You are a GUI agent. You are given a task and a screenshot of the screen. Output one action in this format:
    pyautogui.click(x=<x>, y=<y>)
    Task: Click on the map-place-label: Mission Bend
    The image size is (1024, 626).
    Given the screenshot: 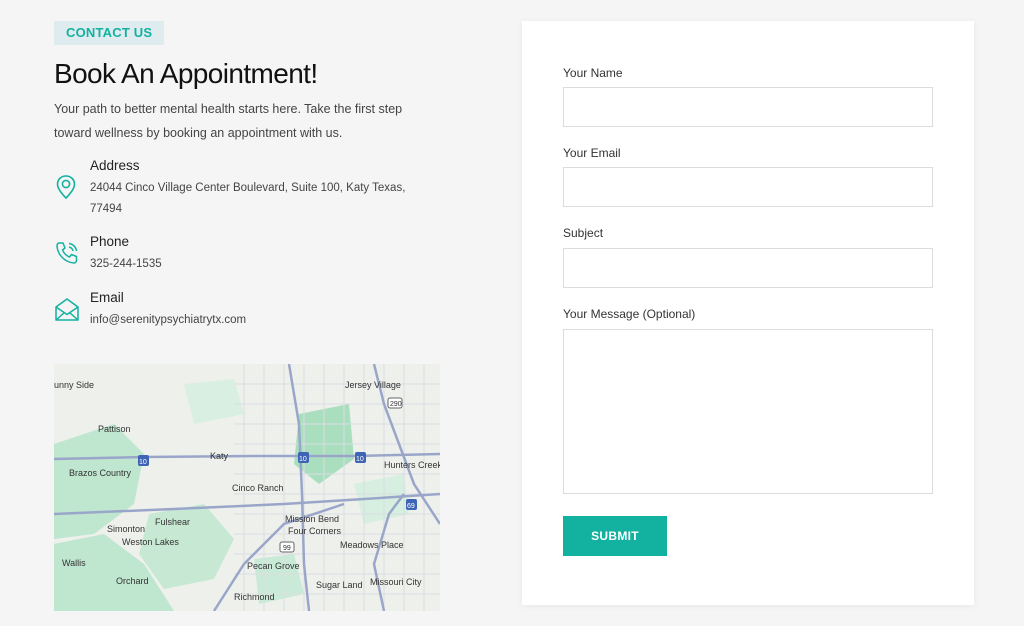 What is the action you would take?
    pyautogui.click(x=312, y=519)
    